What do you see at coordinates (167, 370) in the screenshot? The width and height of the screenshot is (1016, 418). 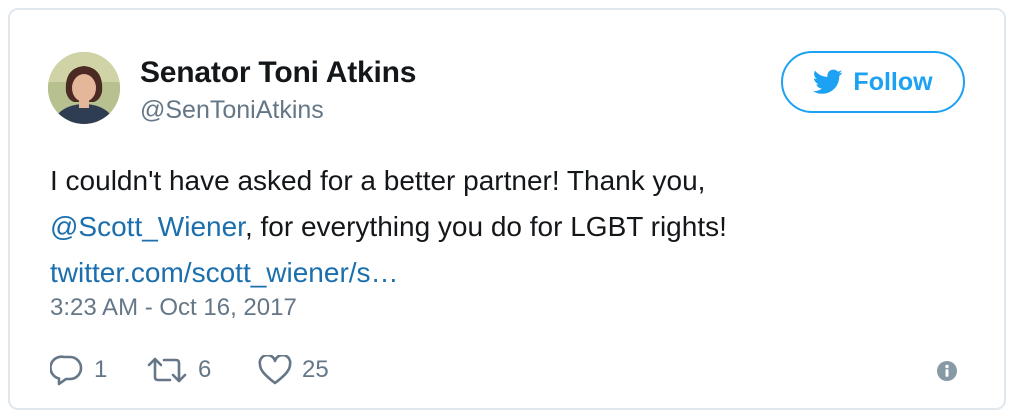 I see `retweet-icon` at bounding box center [167, 370].